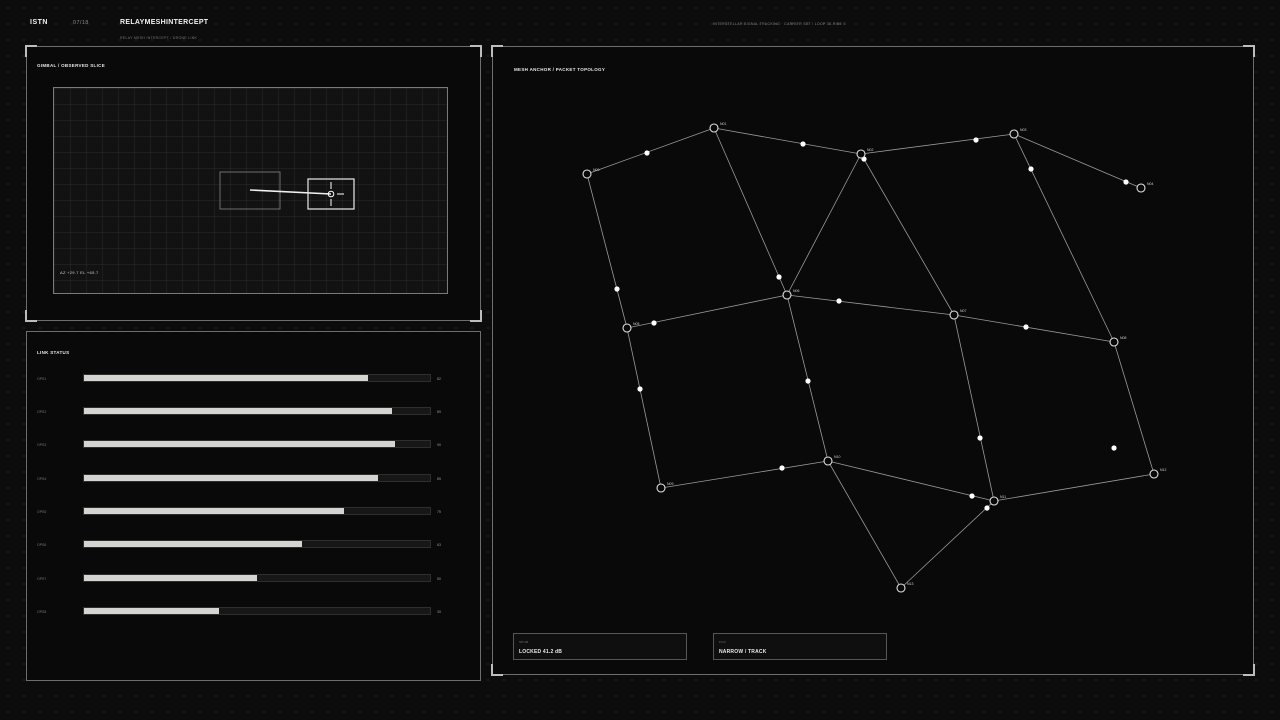  I want to click on node-label: N05, so click(636, 324).